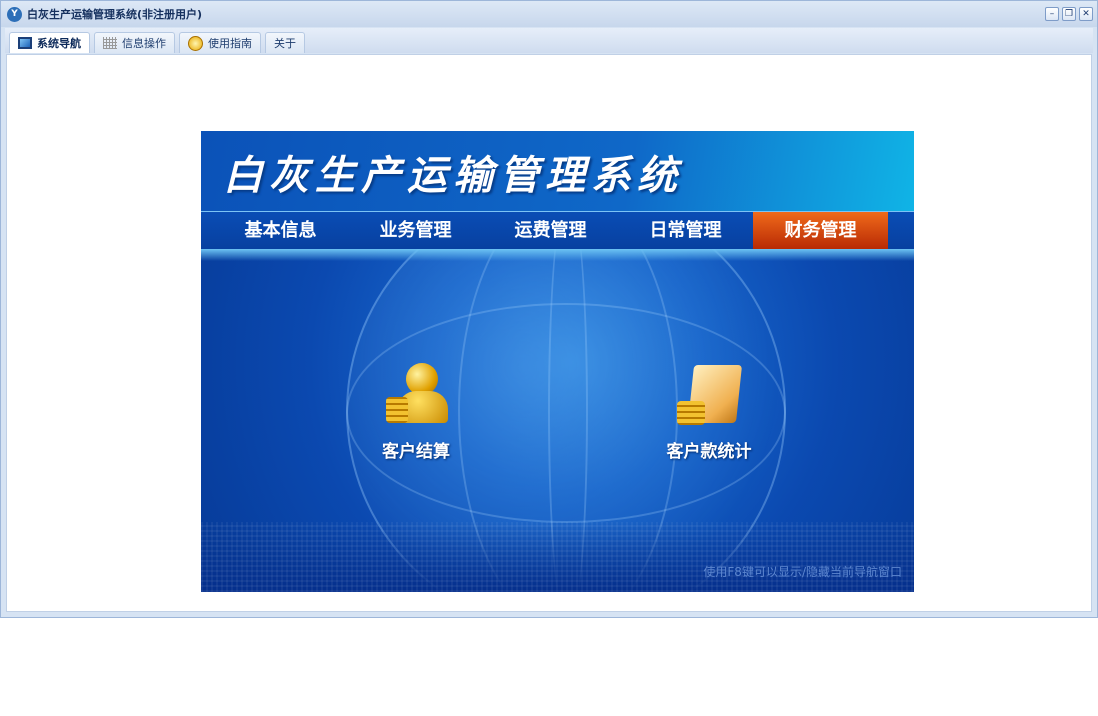 The width and height of the screenshot is (1098, 716). What do you see at coordinates (1069, 14) in the screenshot?
I see `restore-button: ❐` at bounding box center [1069, 14].